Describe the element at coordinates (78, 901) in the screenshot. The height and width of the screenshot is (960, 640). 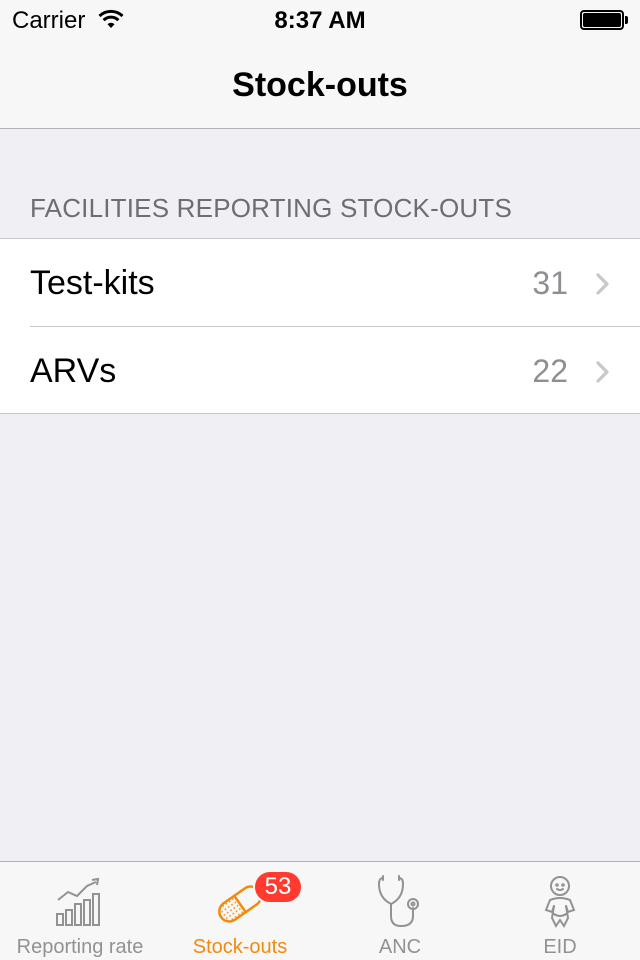
I see `bar-chart-trend-icon` at that location.